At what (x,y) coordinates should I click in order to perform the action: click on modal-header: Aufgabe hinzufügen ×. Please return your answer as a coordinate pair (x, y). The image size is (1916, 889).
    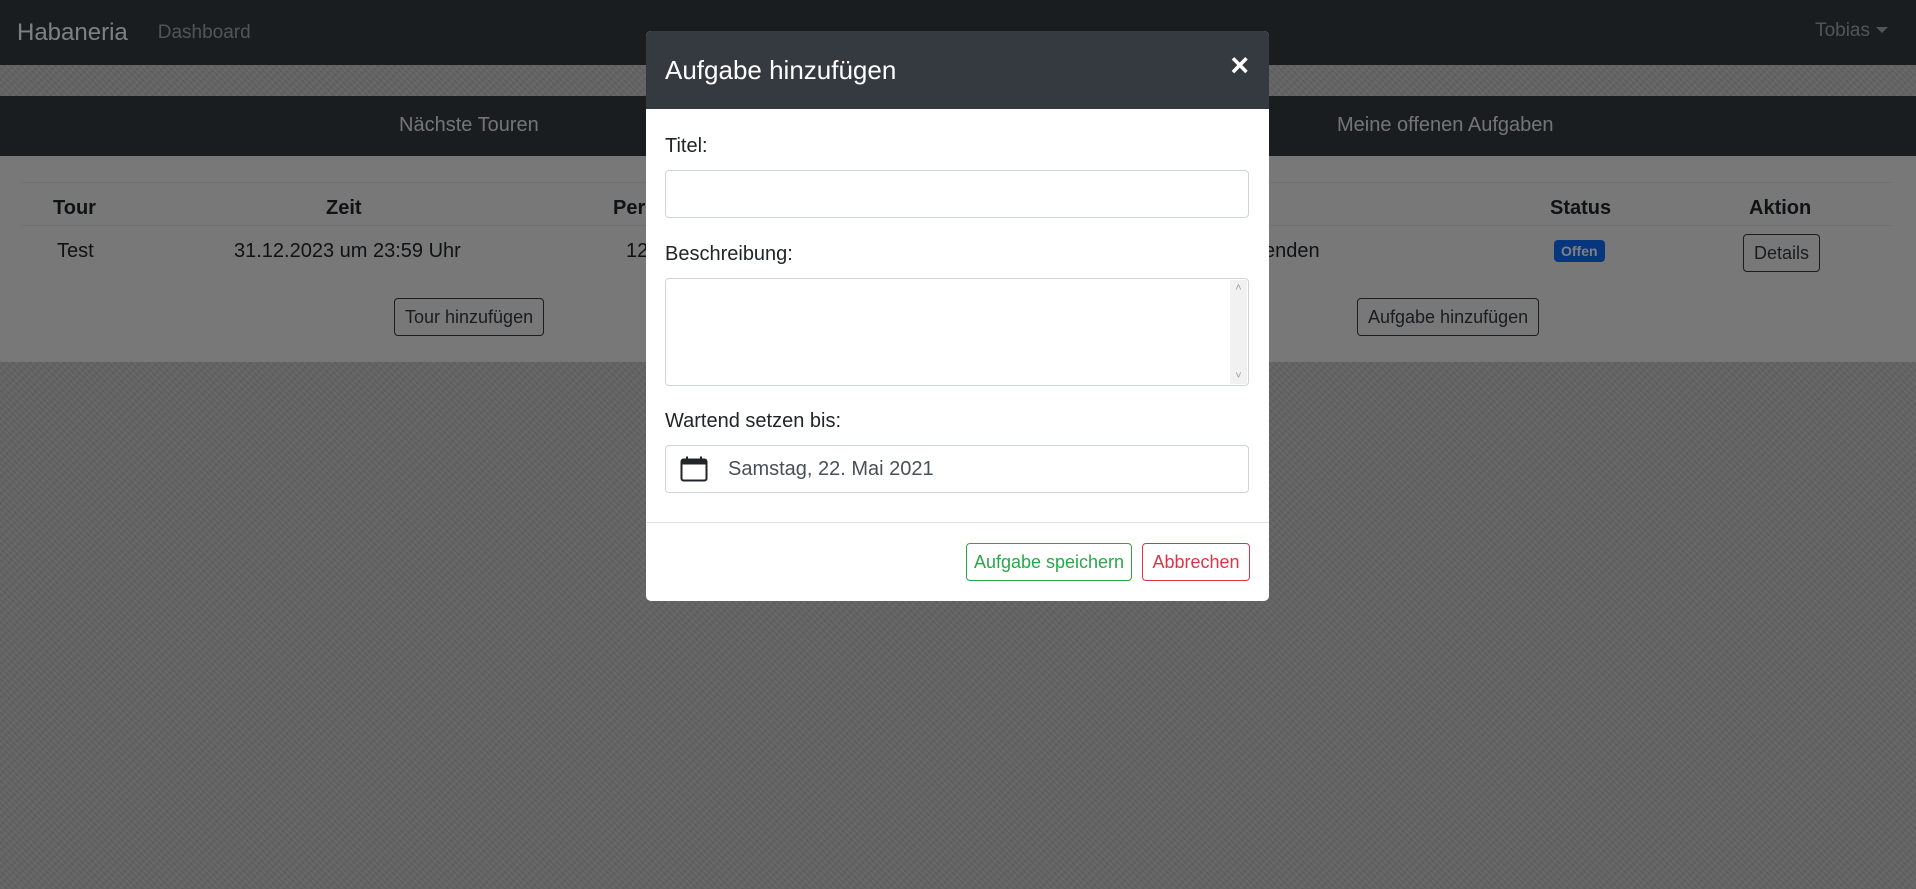
    Looking at the image, I should click on (957, 70).